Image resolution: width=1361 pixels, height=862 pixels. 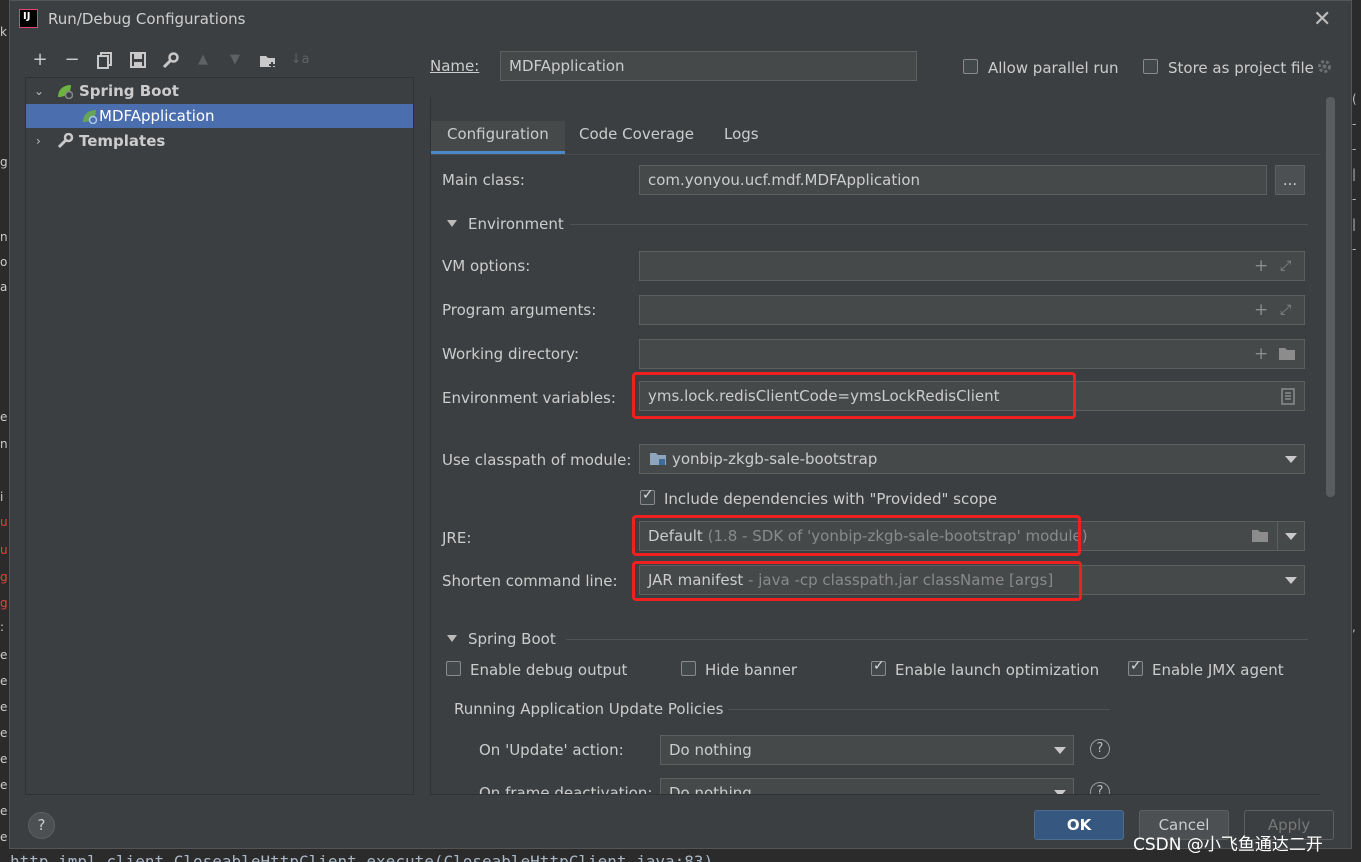 I want to click on remove-configuration-button: −, so click(x=72, y=60).